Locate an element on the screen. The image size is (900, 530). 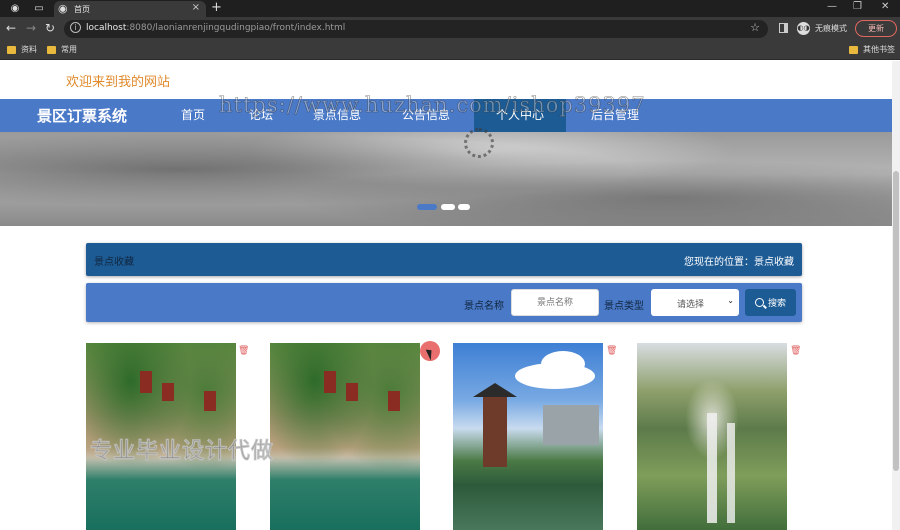
section-title: 景点收藏 is located at coordinates (114, 262).